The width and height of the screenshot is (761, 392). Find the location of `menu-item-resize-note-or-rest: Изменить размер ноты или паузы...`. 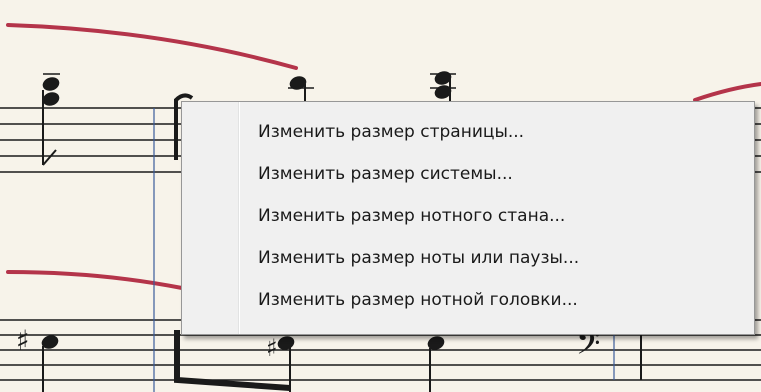

menu-item-resize-note-or-rest: Изменить размер ноты или паузы... is located at coordinates (468, 259).